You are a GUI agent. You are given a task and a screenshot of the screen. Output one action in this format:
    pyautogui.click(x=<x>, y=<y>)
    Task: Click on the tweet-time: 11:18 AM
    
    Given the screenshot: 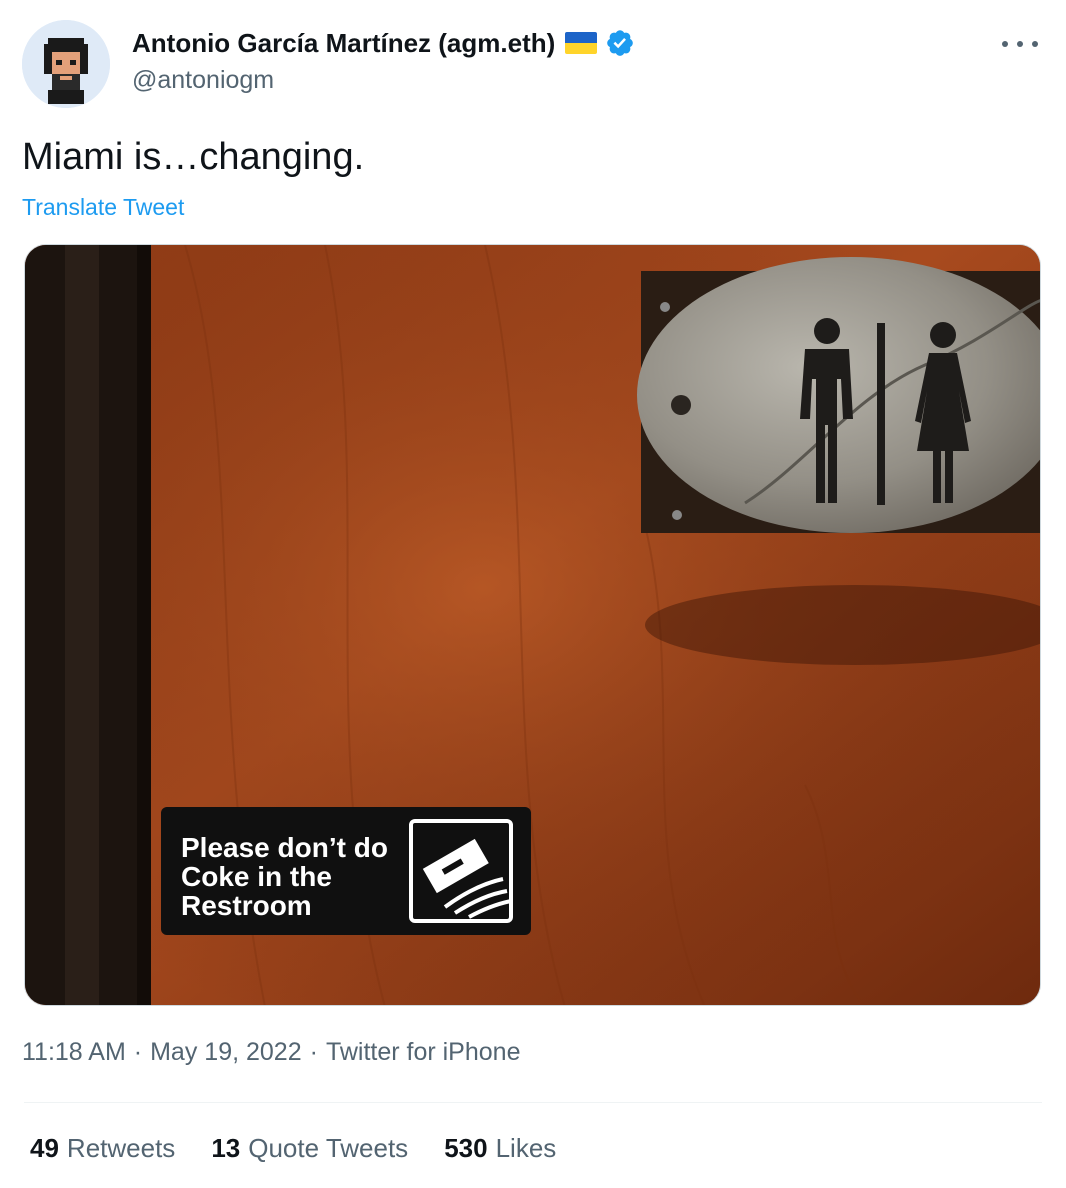 What is the action you would take?
    pyautogui.click(x=74, y=1052)
    